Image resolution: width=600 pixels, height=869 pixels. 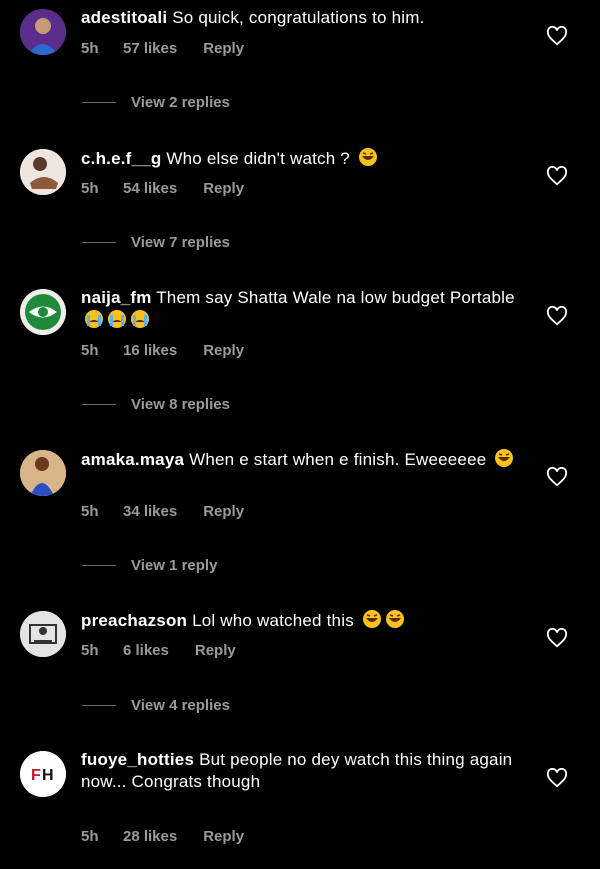 I want to click on likes-count: 54 likes, so click(x=150, y=188).